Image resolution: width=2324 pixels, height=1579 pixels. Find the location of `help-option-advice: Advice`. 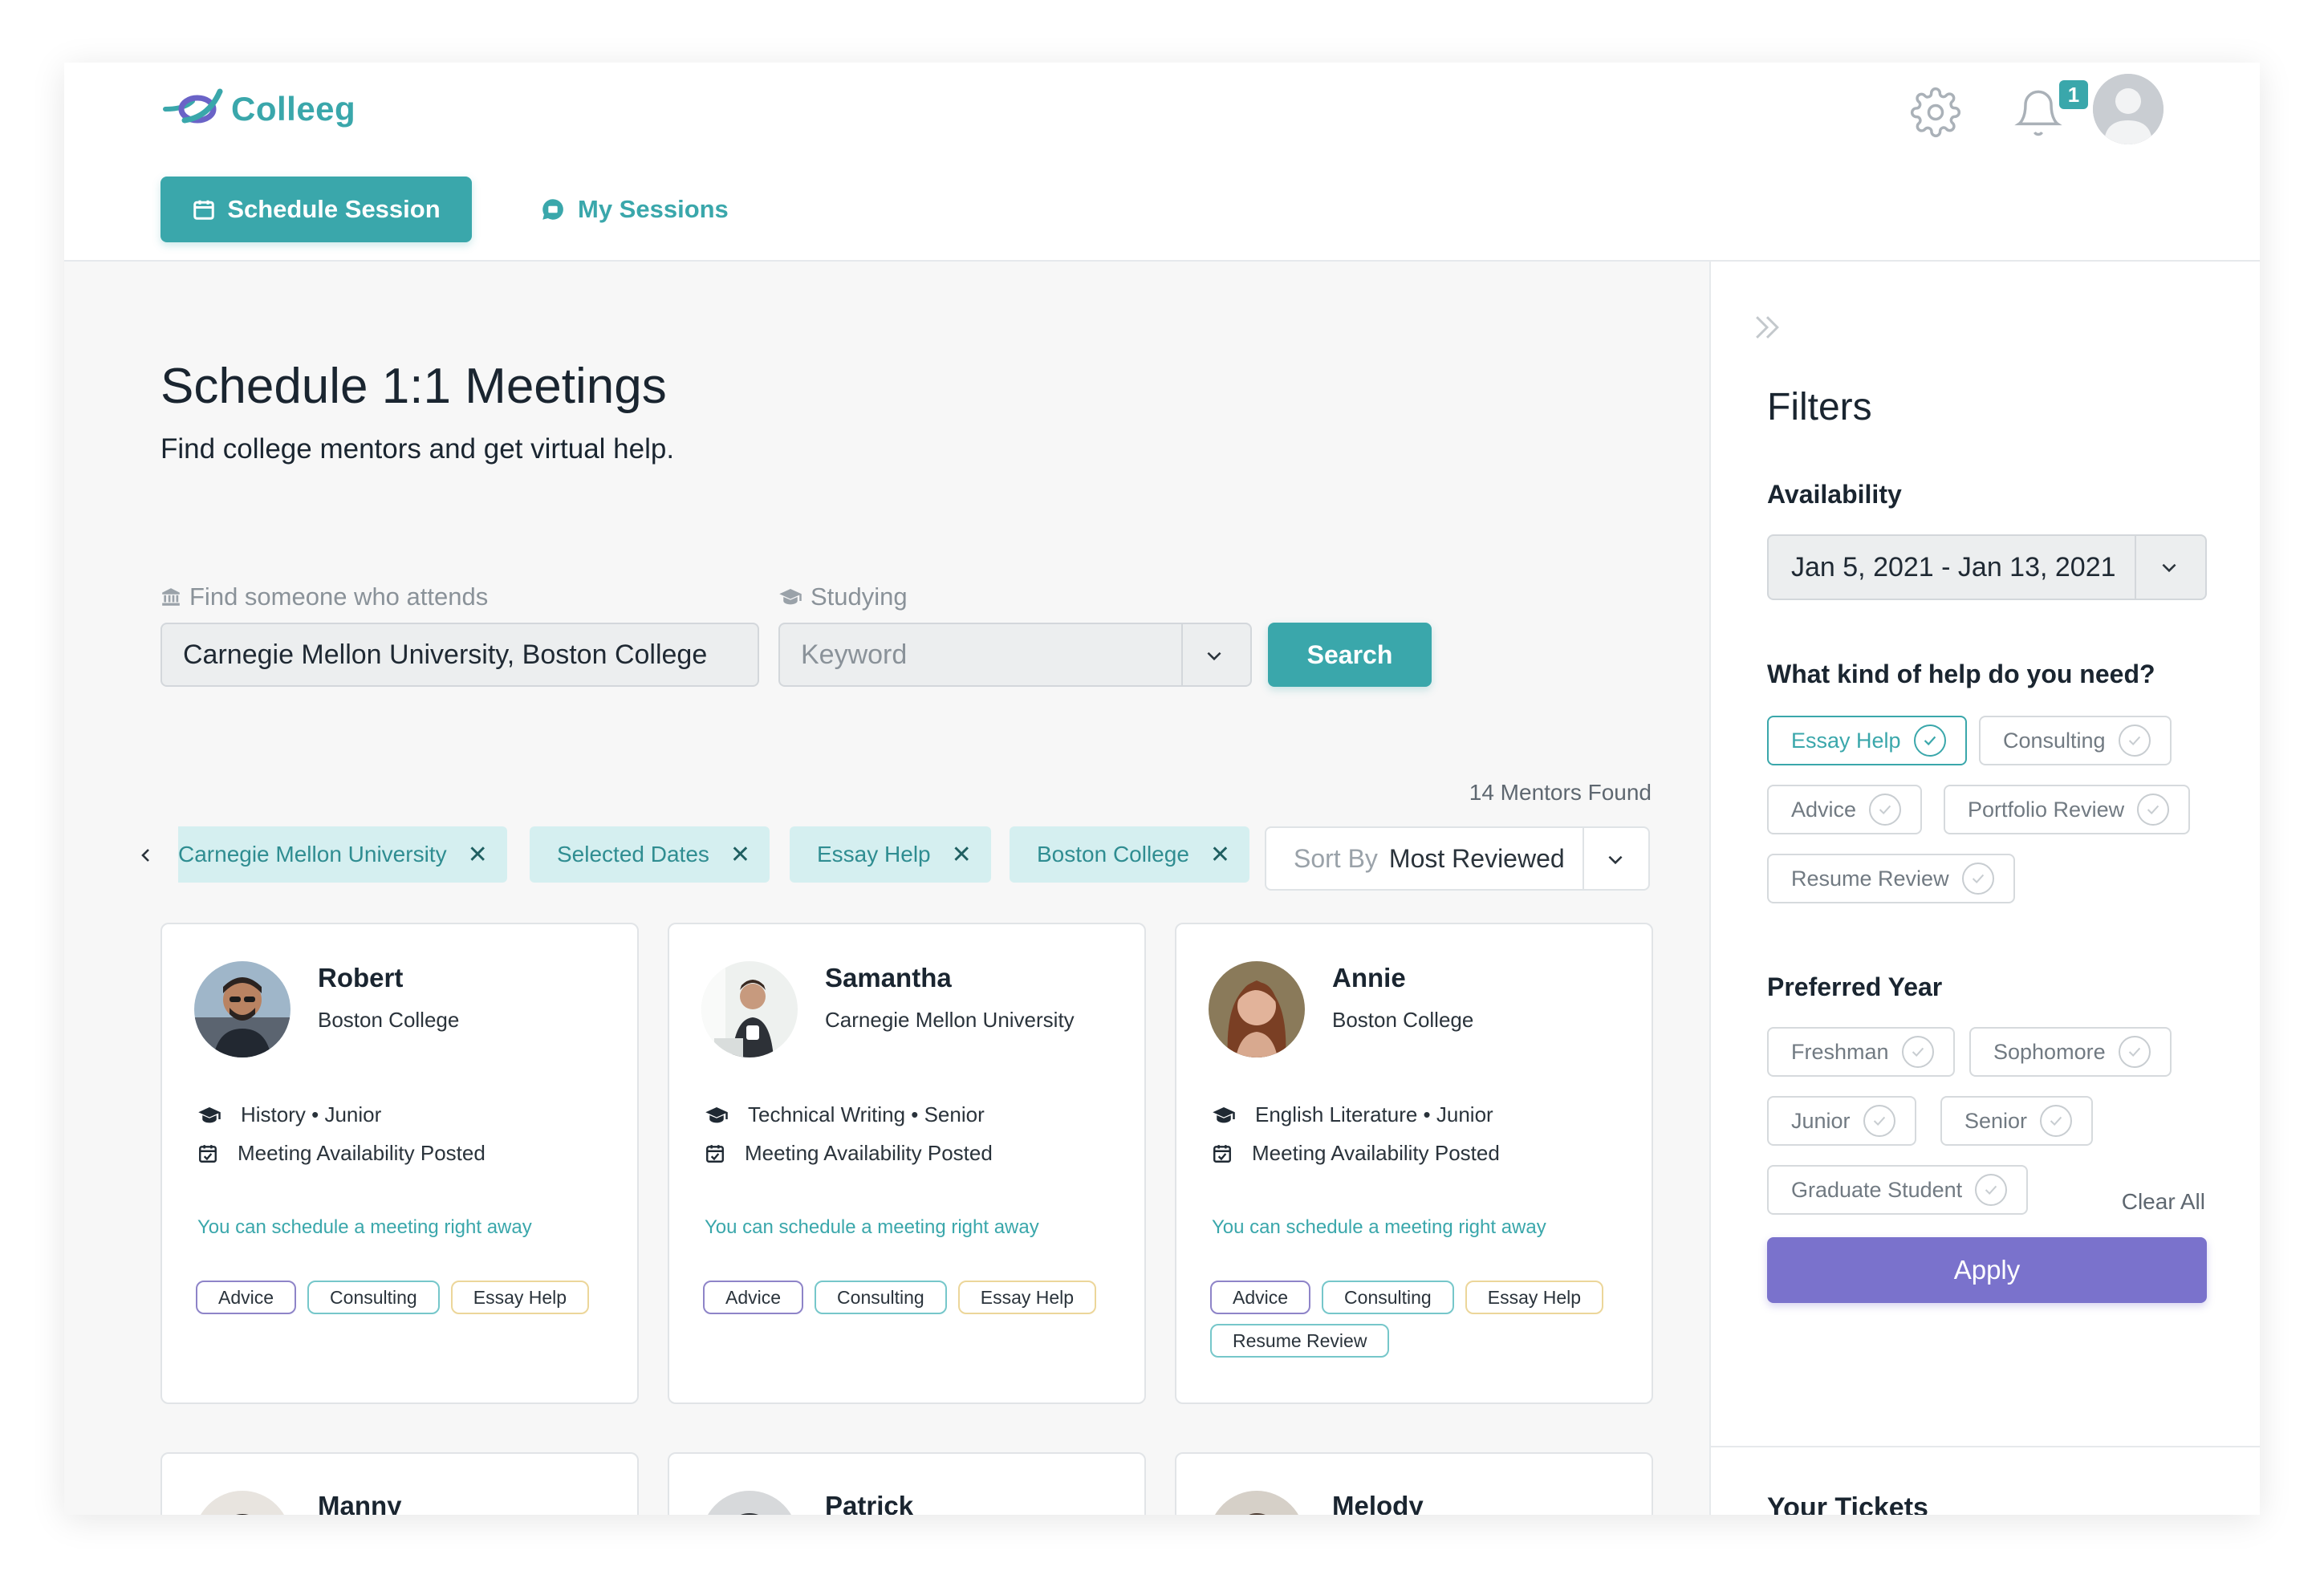

help-option-advice: Advice is located at coordinates (1845, 809).